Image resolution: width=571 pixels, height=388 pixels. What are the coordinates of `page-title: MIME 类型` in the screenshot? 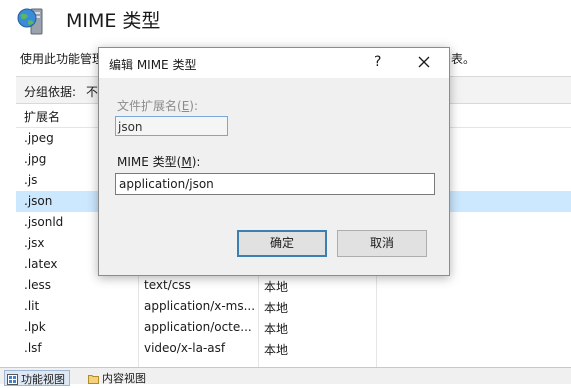 It's located at (113, 21).